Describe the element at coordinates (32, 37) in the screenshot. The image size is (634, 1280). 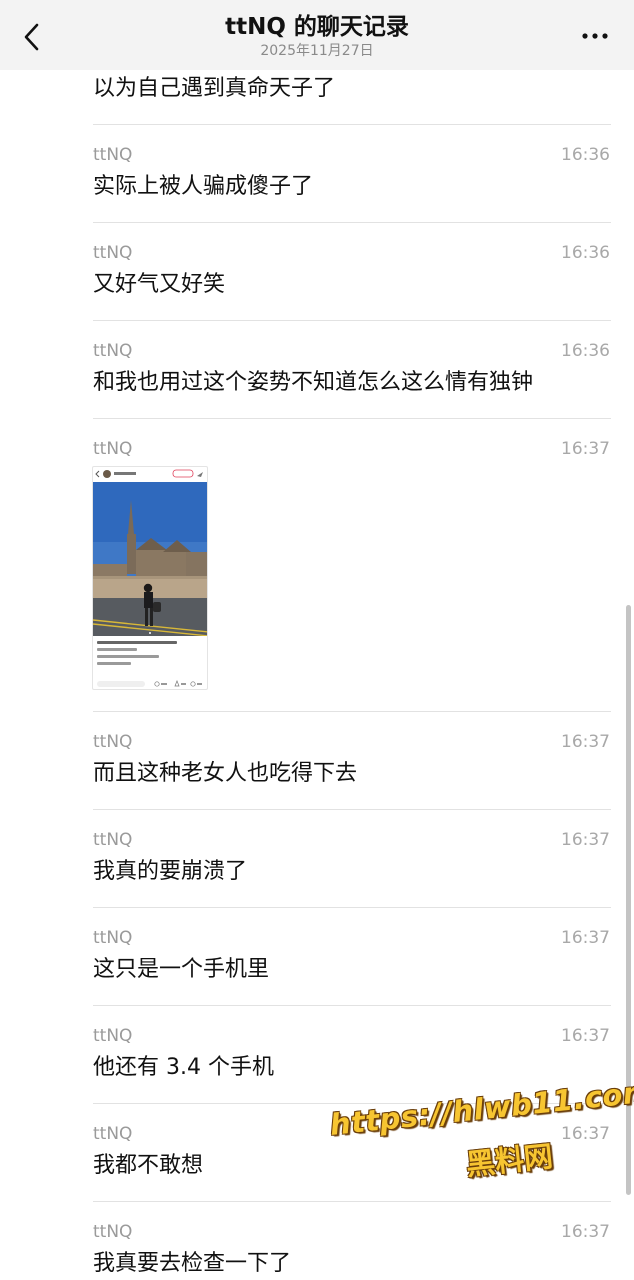
I see `chevron-left-icon` at that location.